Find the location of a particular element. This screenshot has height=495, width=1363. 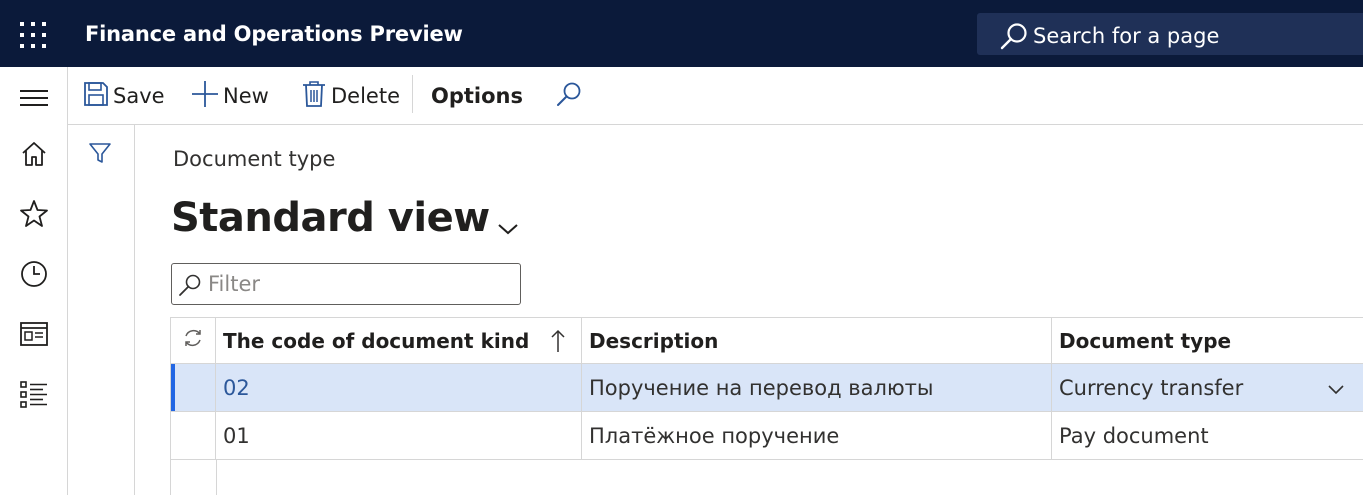

search-placeholder: Search for a page is located at coordinates (1126, 36).